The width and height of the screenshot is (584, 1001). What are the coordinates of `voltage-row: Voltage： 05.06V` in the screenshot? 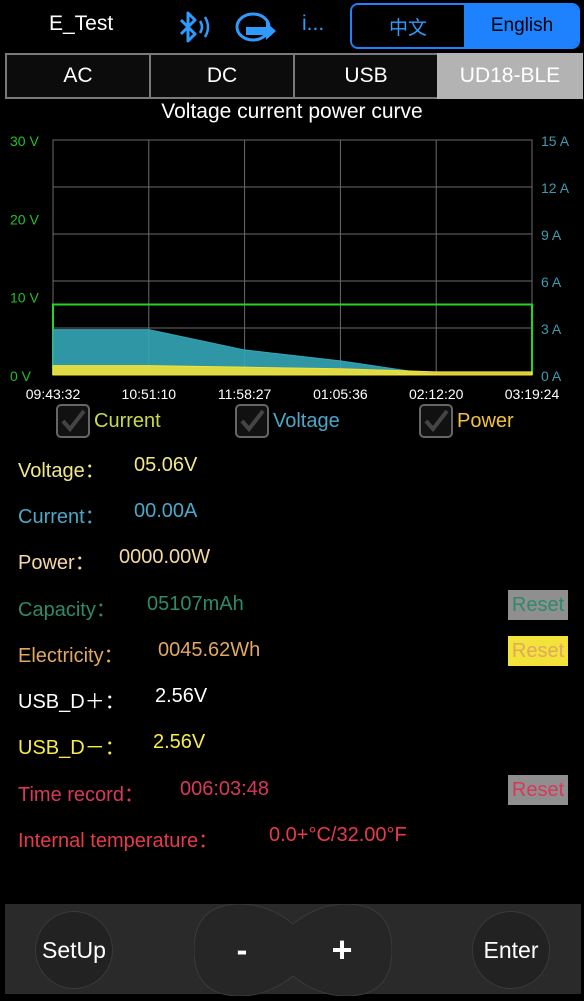 It's located at (107, 468).